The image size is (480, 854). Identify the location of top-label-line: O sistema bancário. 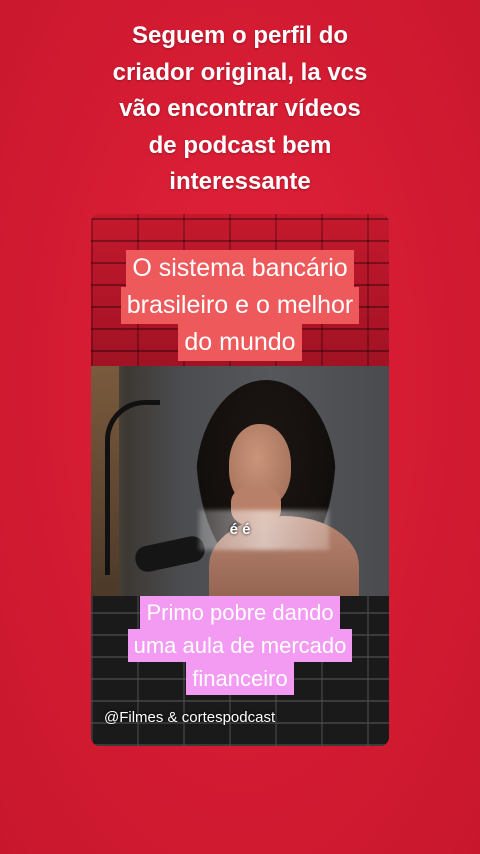
(240, 268).